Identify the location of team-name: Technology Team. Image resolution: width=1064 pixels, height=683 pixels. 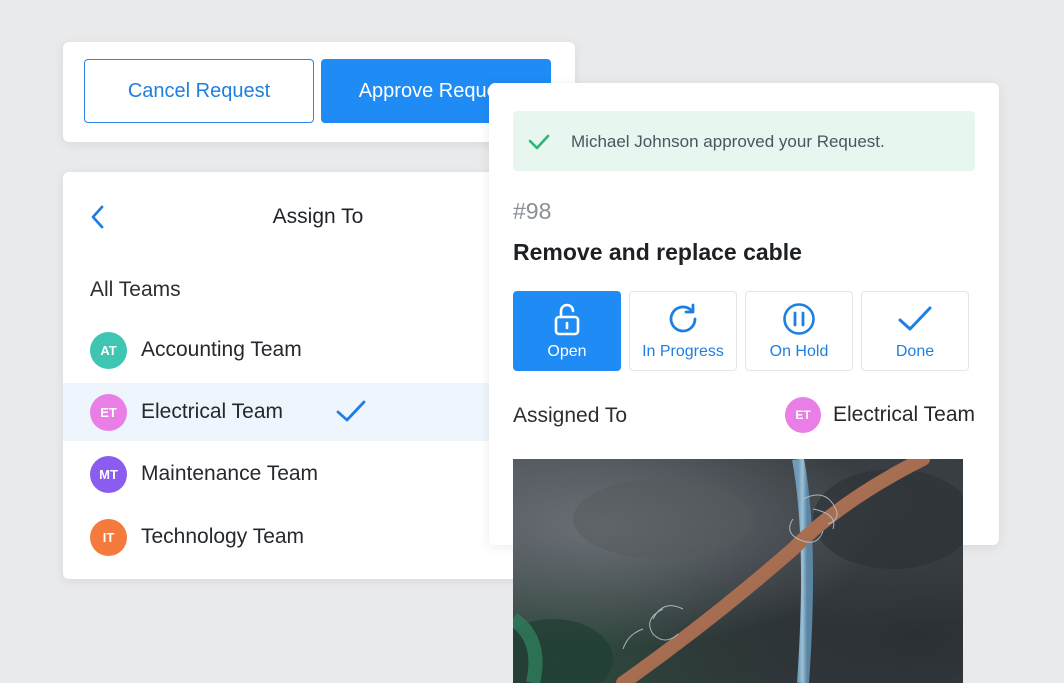
(223, 536).